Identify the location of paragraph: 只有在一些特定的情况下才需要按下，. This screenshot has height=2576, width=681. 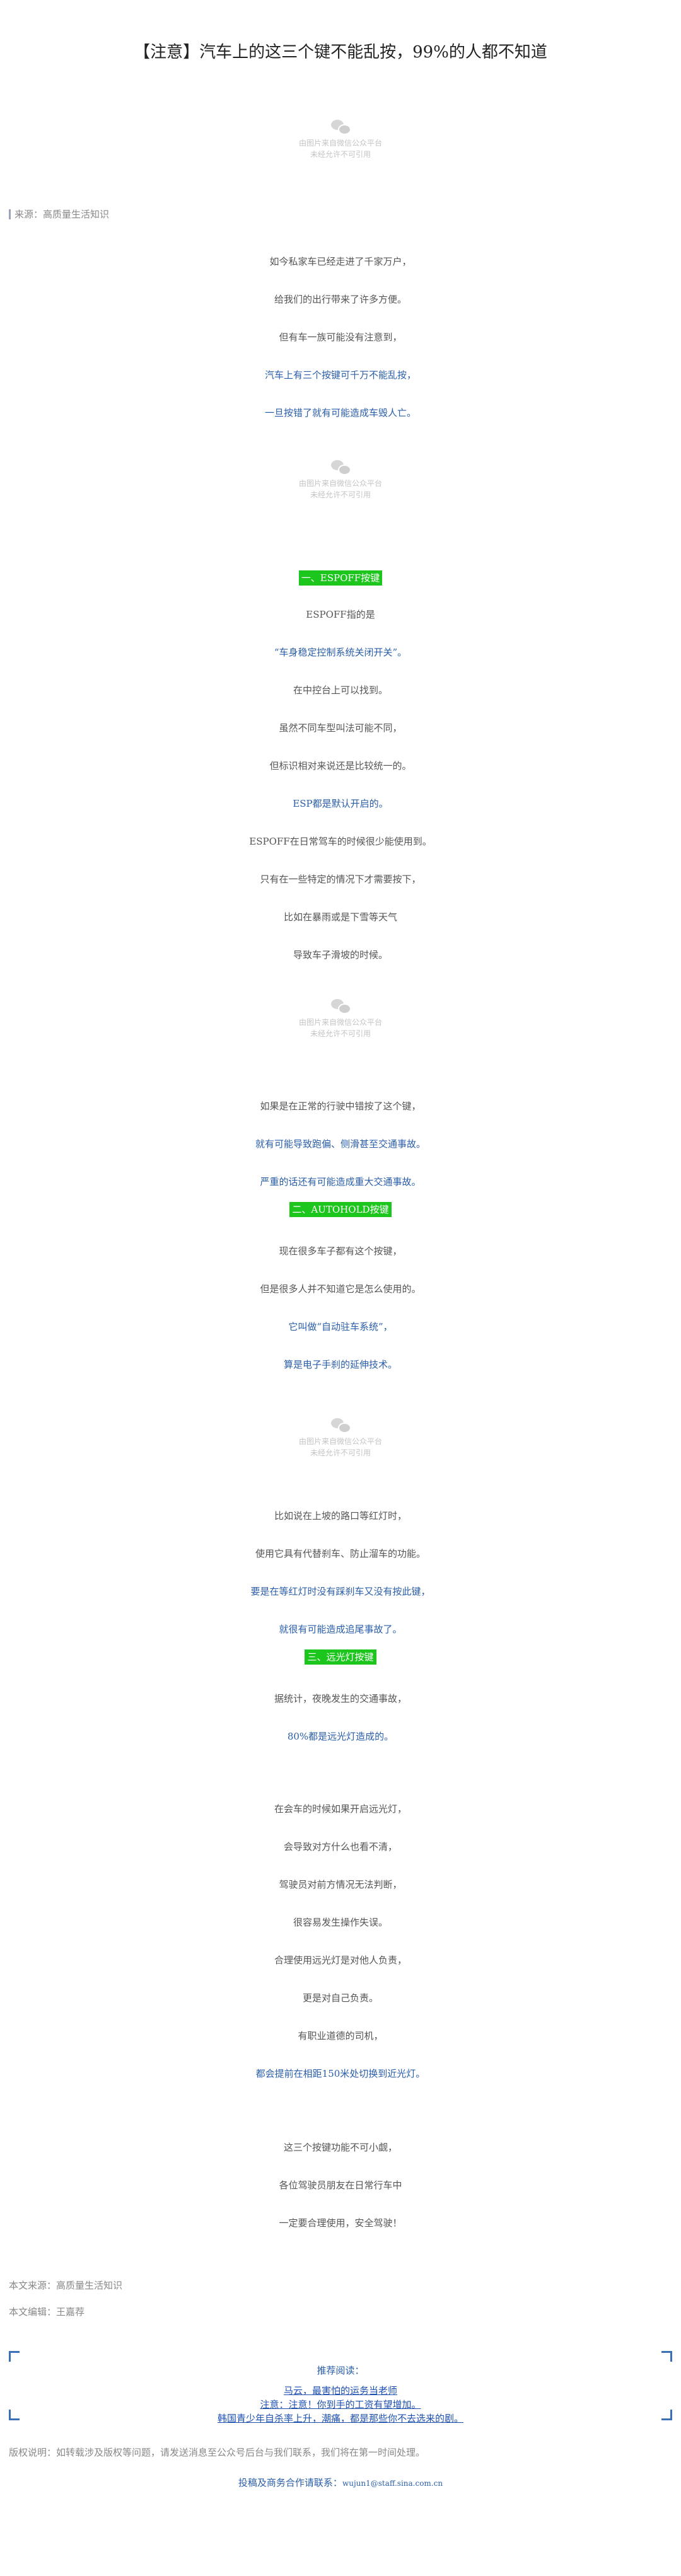
(340, 879).